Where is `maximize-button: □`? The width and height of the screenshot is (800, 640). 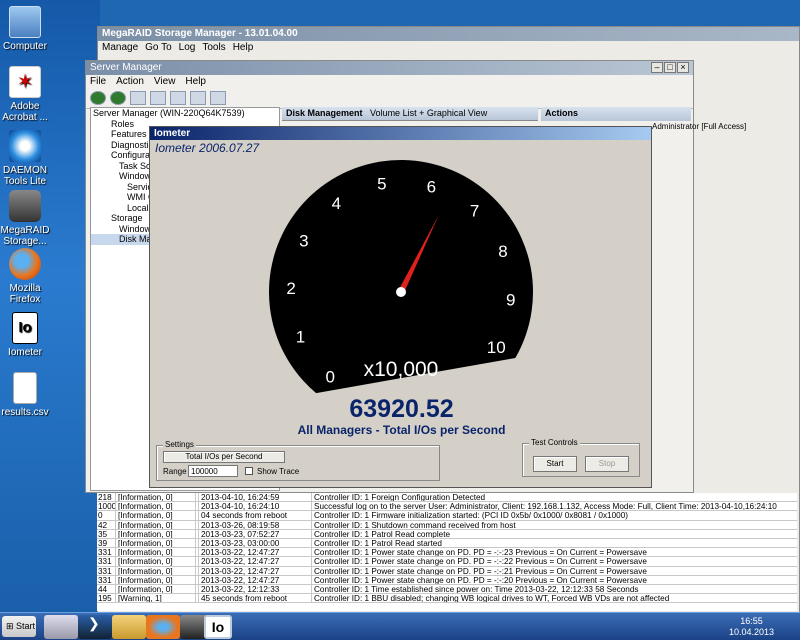 maximize-button: □ is located at coordinates (670, 67).